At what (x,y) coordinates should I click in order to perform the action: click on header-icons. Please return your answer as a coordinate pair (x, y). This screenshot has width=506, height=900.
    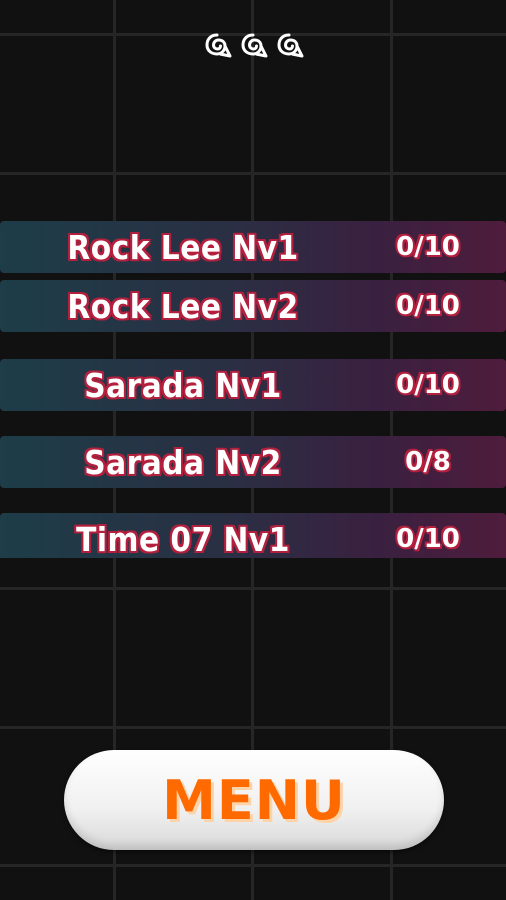
    Looking at the image, I should click on (253, 47).